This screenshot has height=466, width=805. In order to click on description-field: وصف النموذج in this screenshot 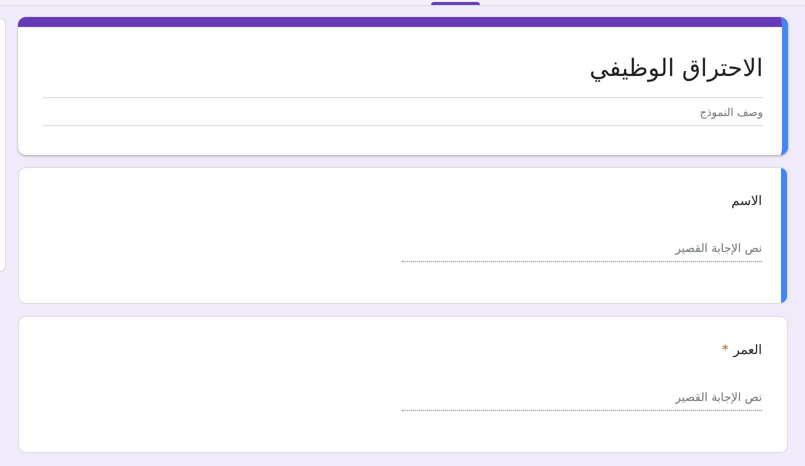, I will do `click(403, 112)`.